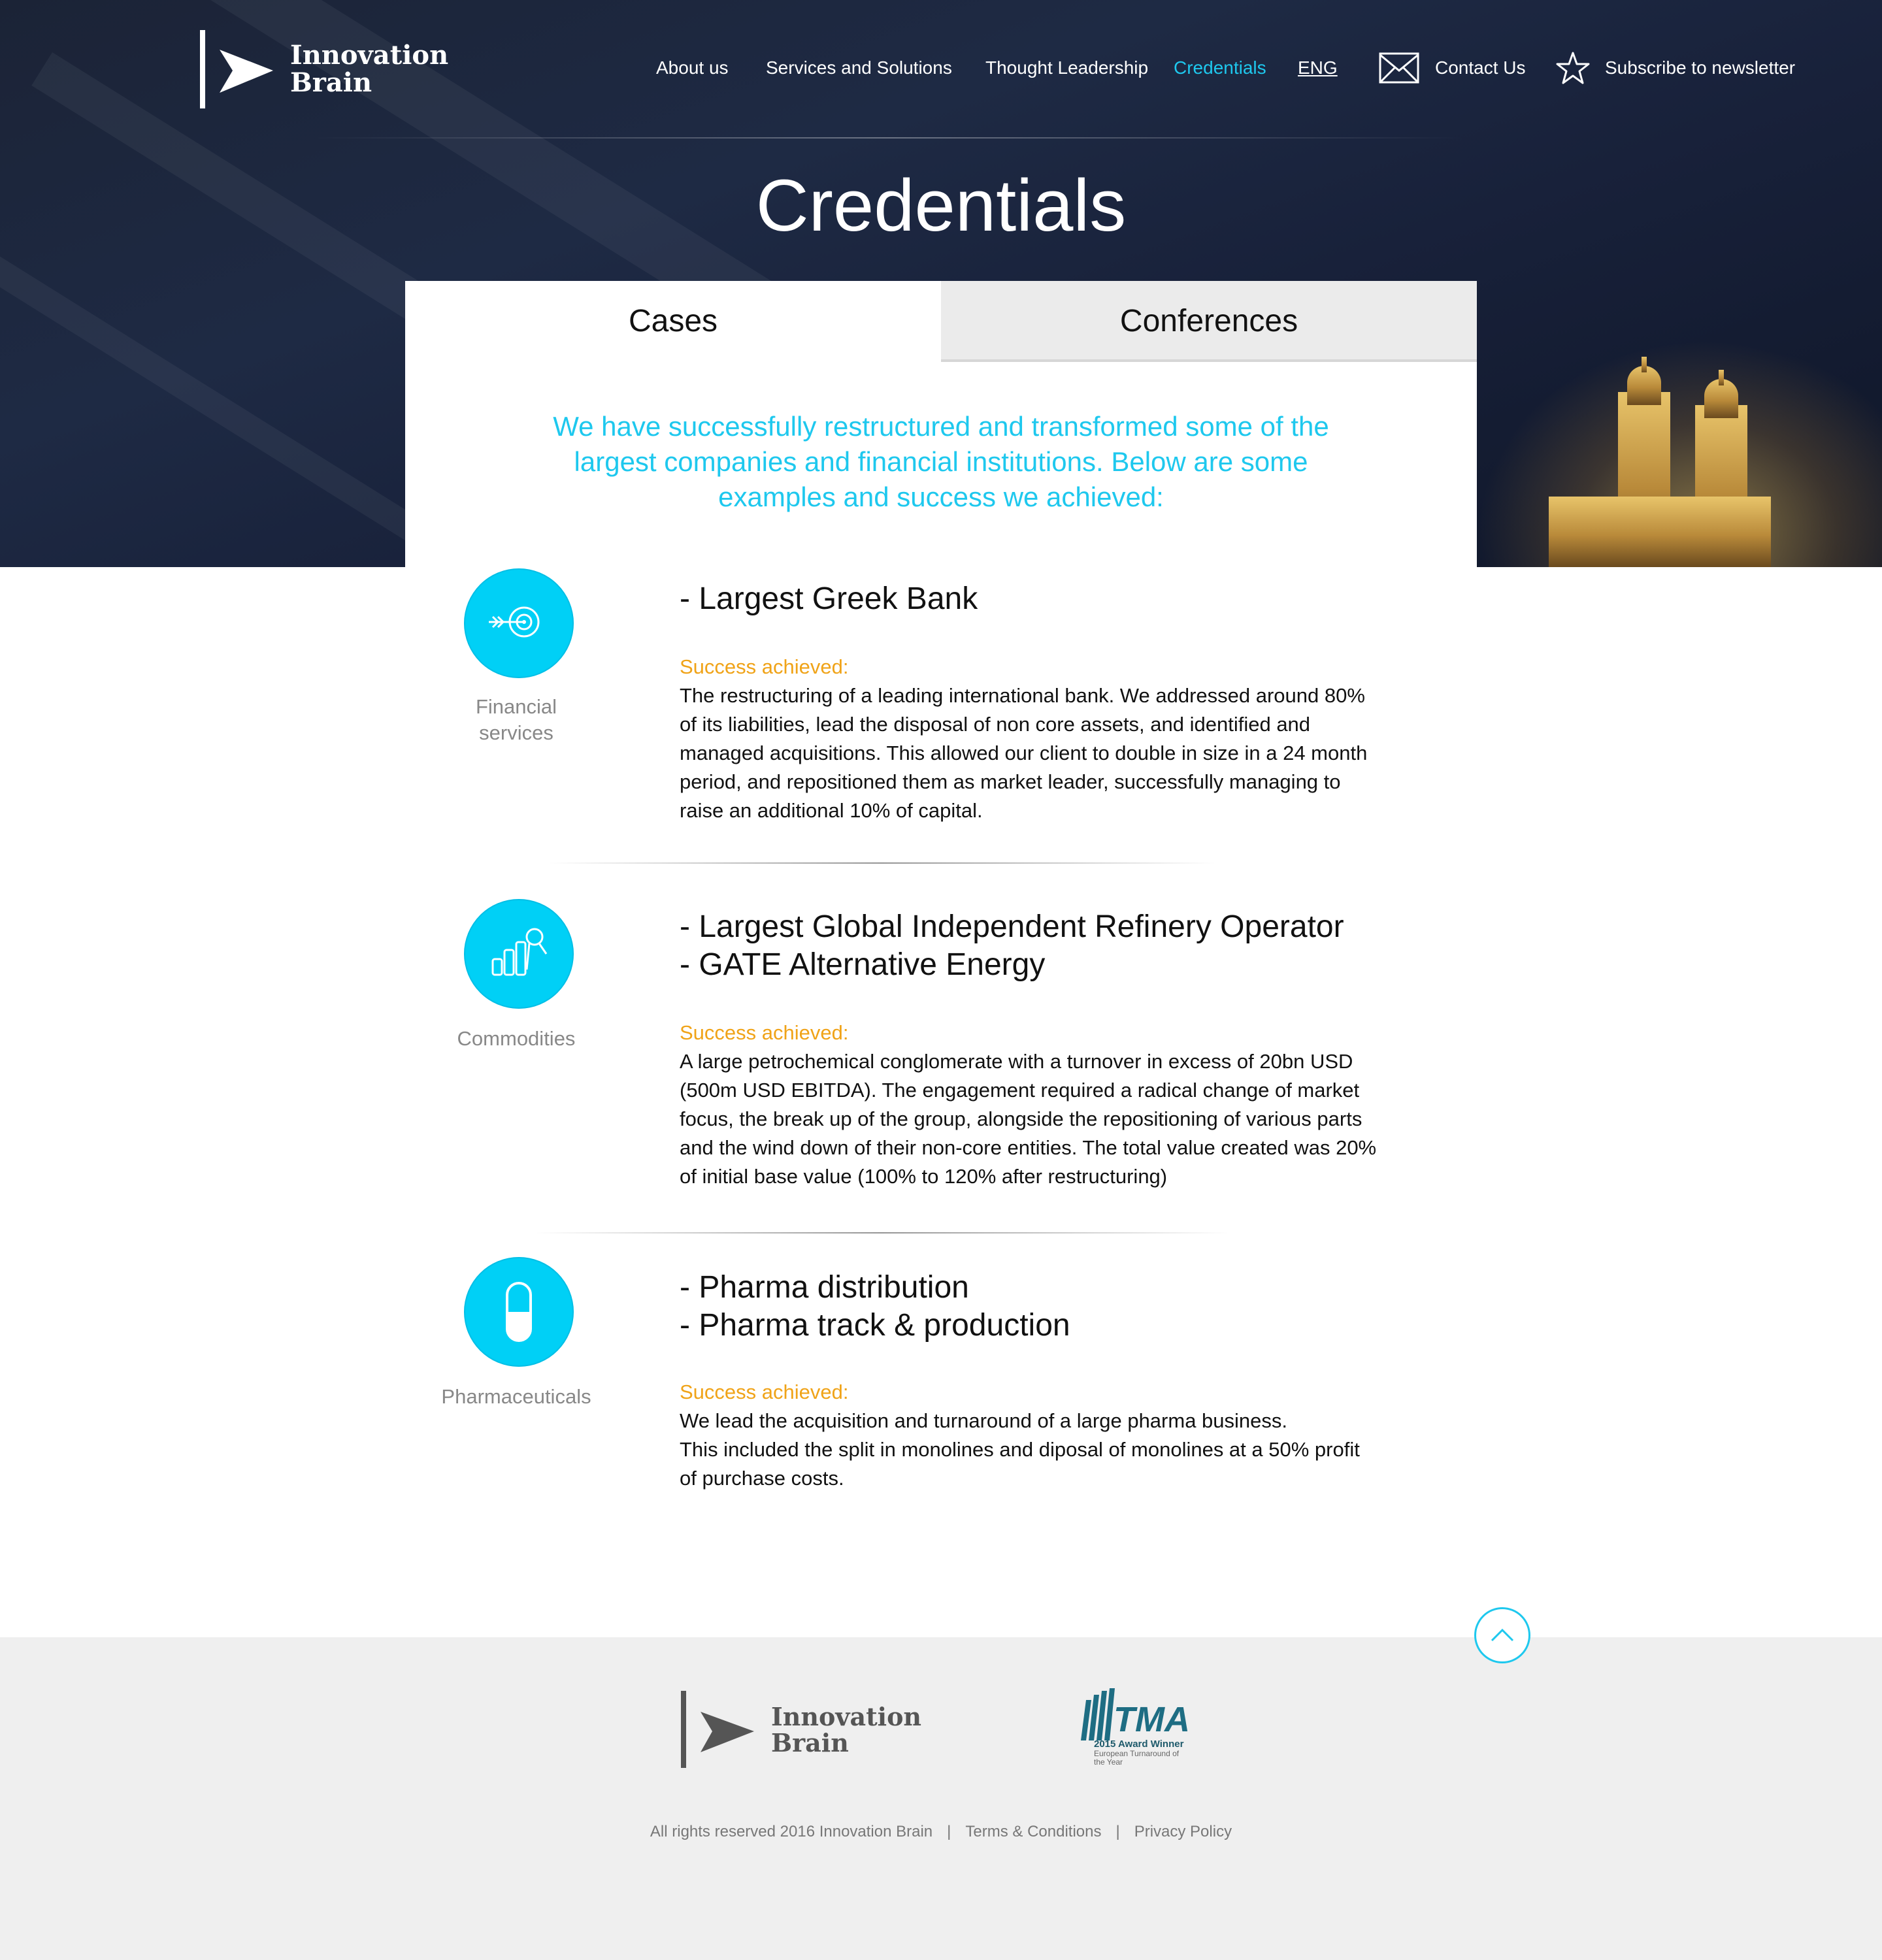 The height and width of the screenshot is (1960, 1882). What do you see at coordinates (1573, 68) in the screenshot?
I see `star-icon` at bounding box center [1573, 68].